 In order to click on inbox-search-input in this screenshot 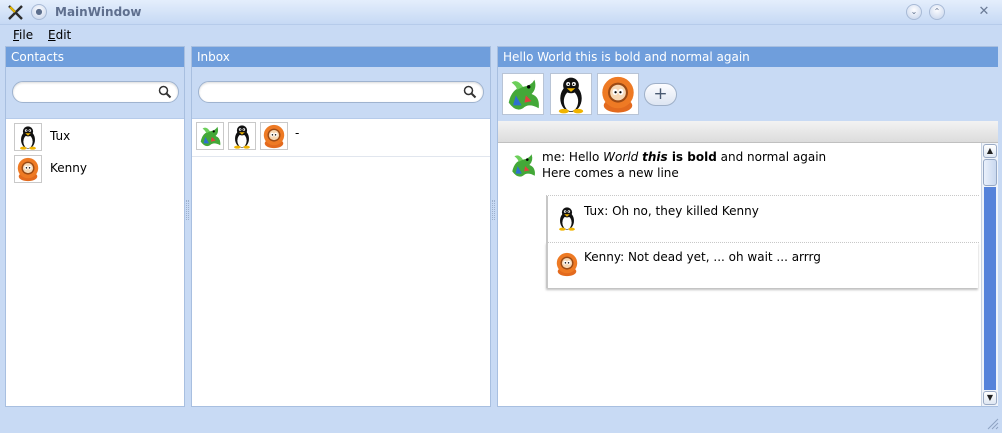, I will do `click(334, 92)`.